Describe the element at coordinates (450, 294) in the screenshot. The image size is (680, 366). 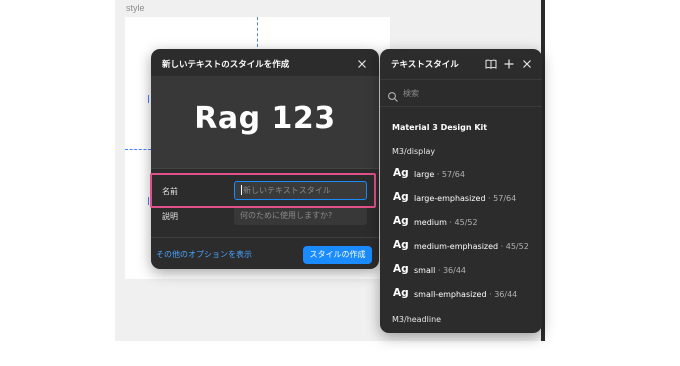
I see `style-name: small-emphasized` at that location.